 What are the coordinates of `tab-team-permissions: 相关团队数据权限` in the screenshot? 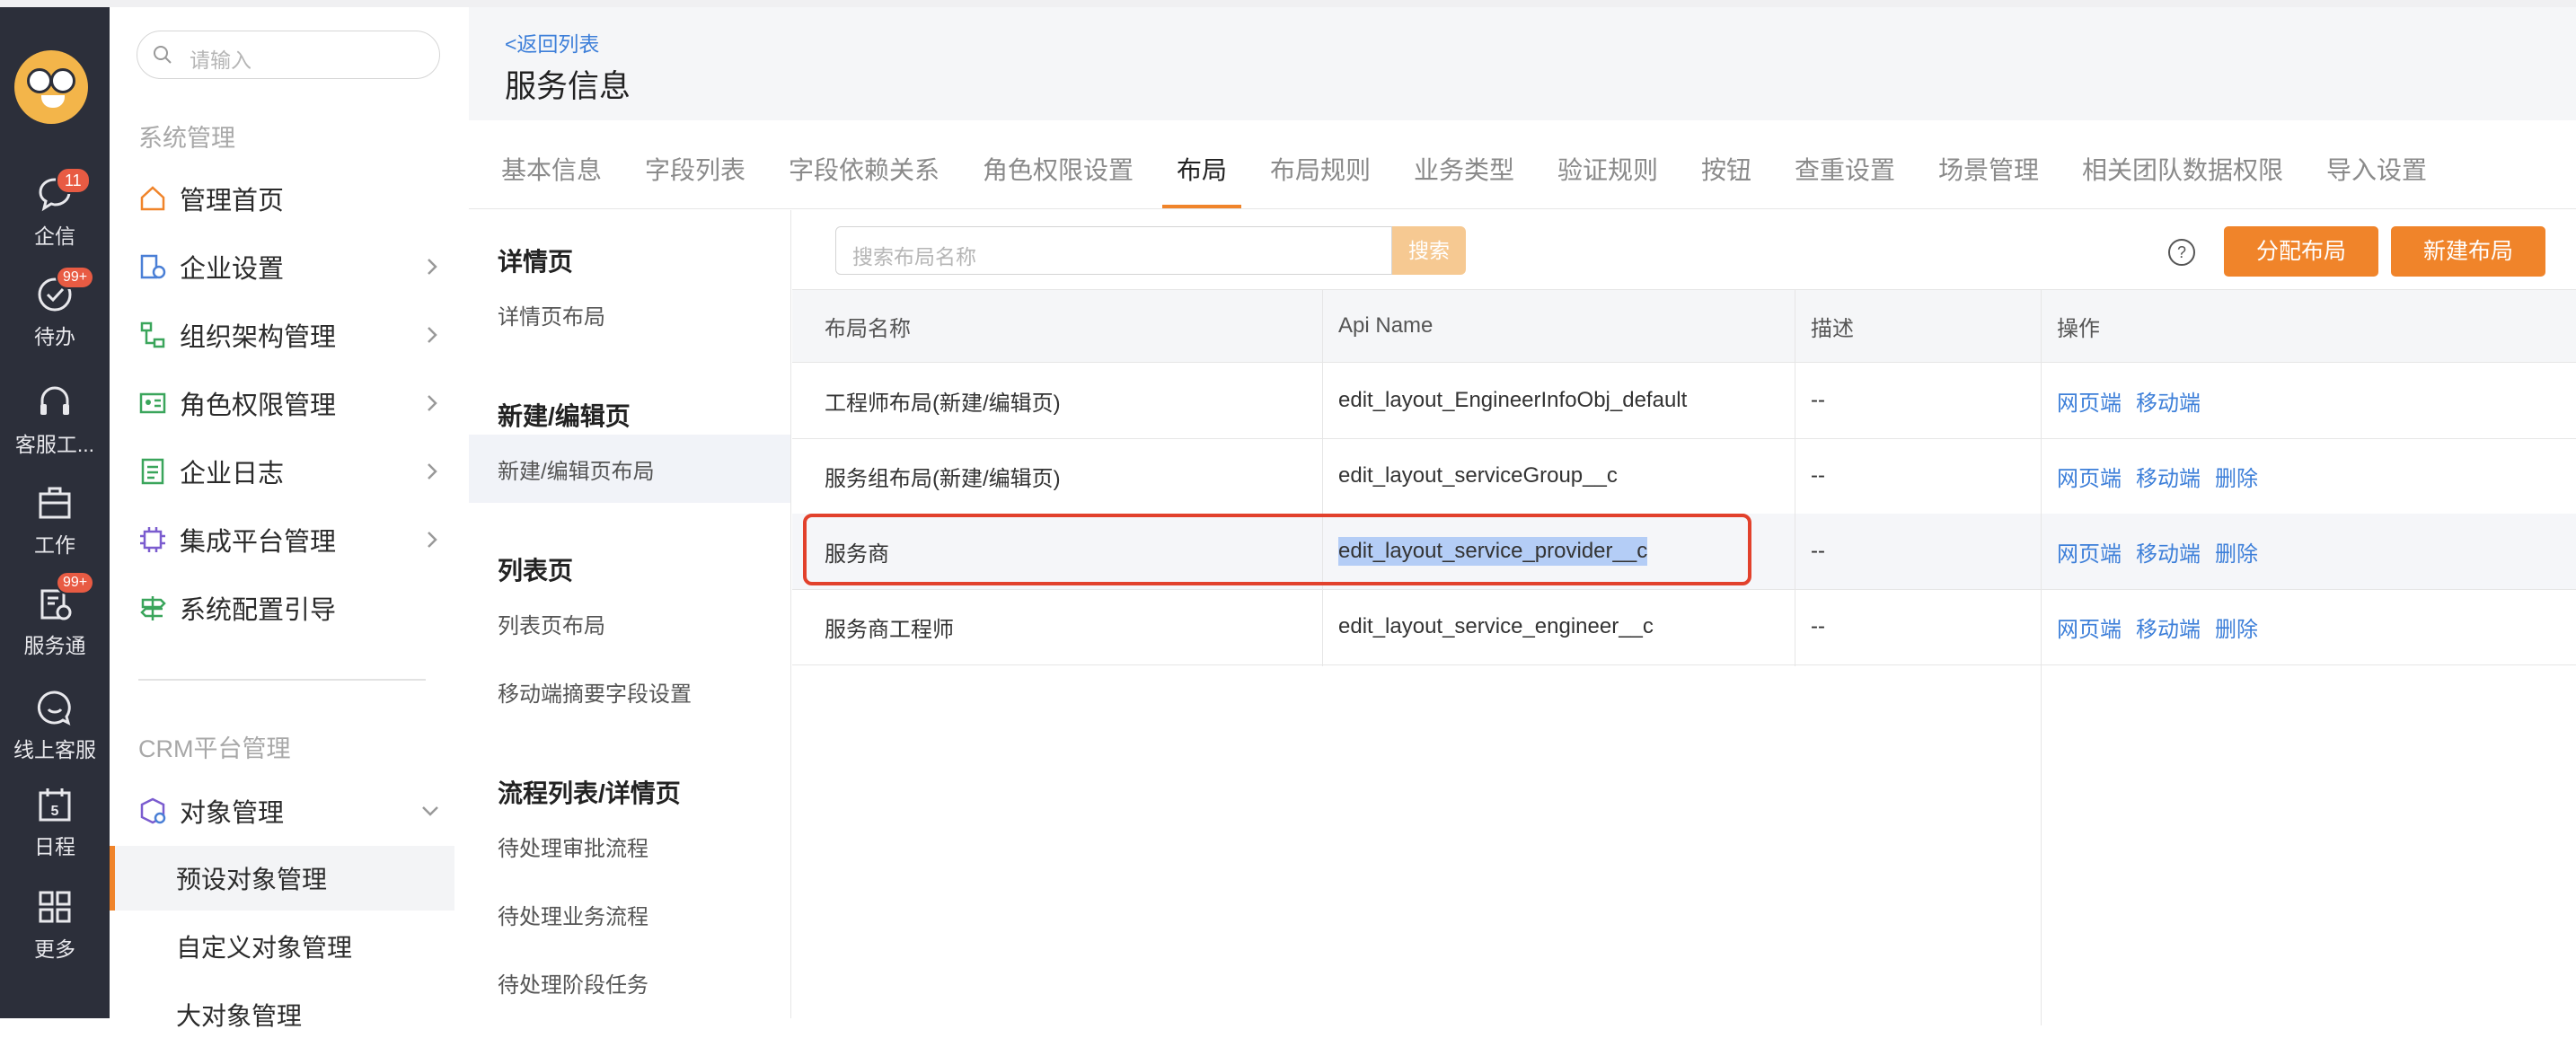 It's located at (2182, 169).